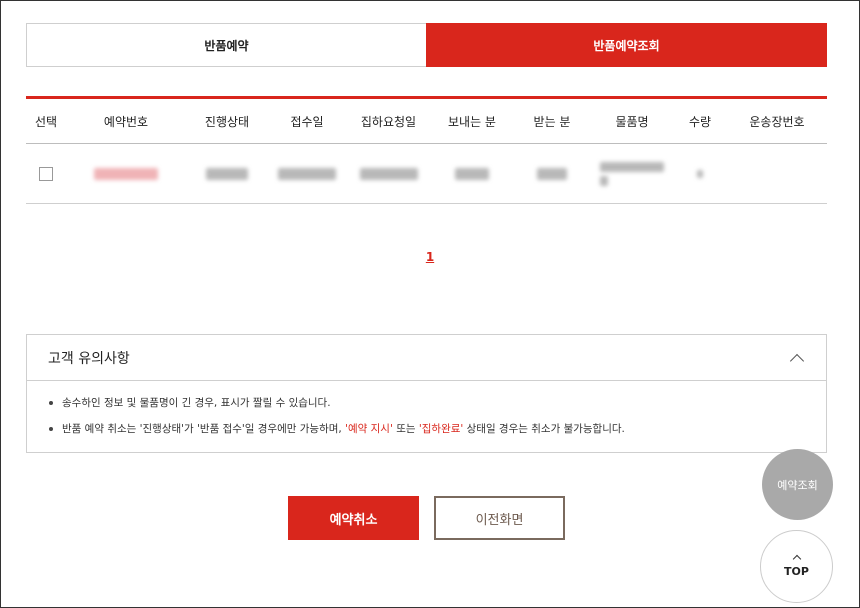  What do you see at coordinates (226, 45) in the screenshot?
I see `tab-return-reservation: 반품예약` at bounding box center [226, 45].